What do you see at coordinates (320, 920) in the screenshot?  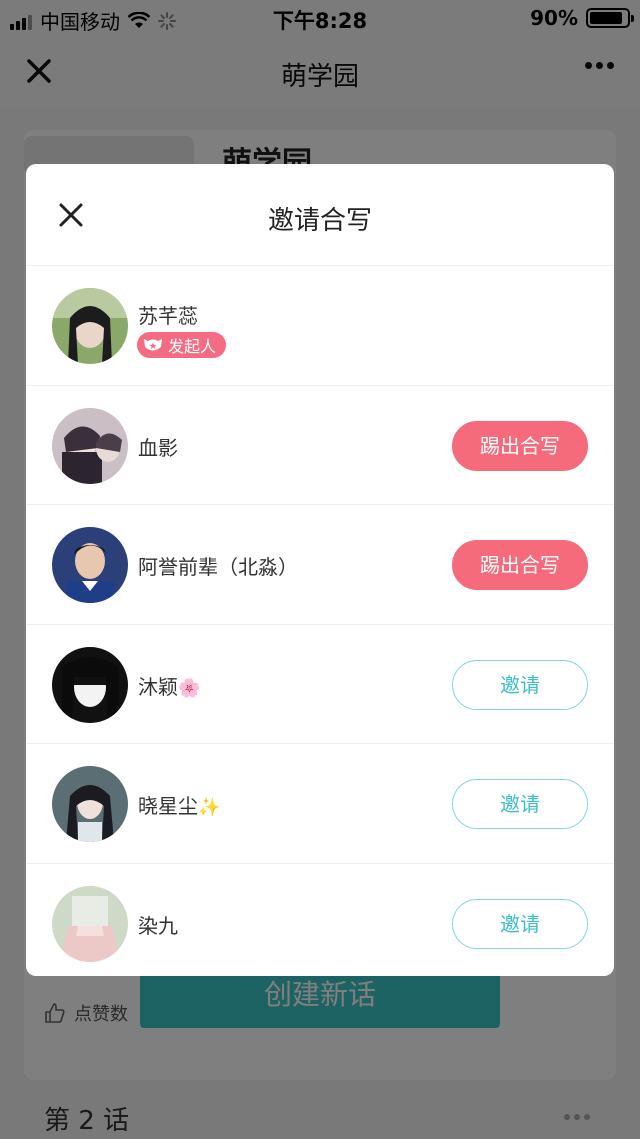 I see `member-row: 染九 邀请` at bounding box center [320, 920].